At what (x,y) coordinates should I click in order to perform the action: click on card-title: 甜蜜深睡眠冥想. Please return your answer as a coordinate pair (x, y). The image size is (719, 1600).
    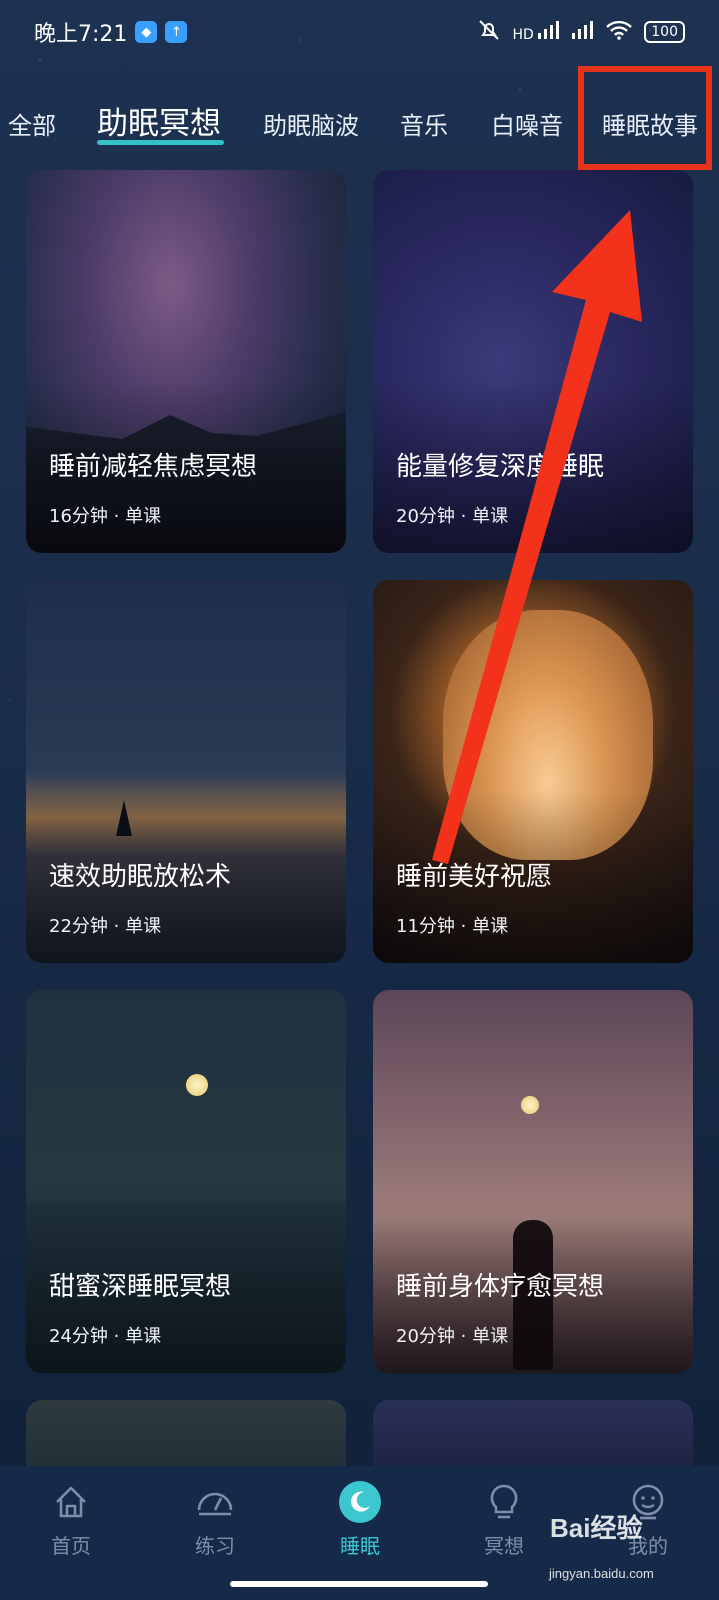
    Looking at the image, I should click on (140, 1287).